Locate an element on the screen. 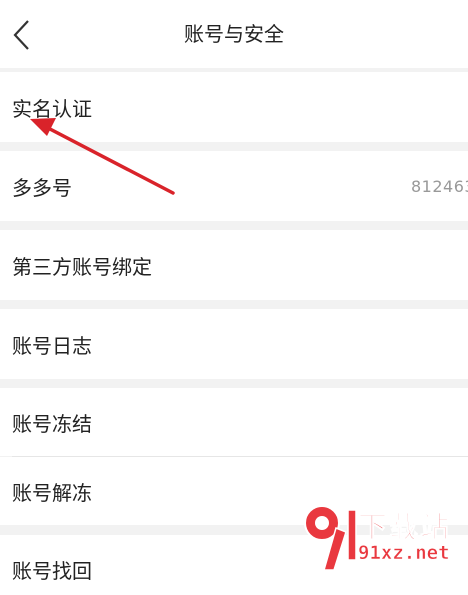  list-item-label: 账号冻结 is located at coordinates (52, 423).